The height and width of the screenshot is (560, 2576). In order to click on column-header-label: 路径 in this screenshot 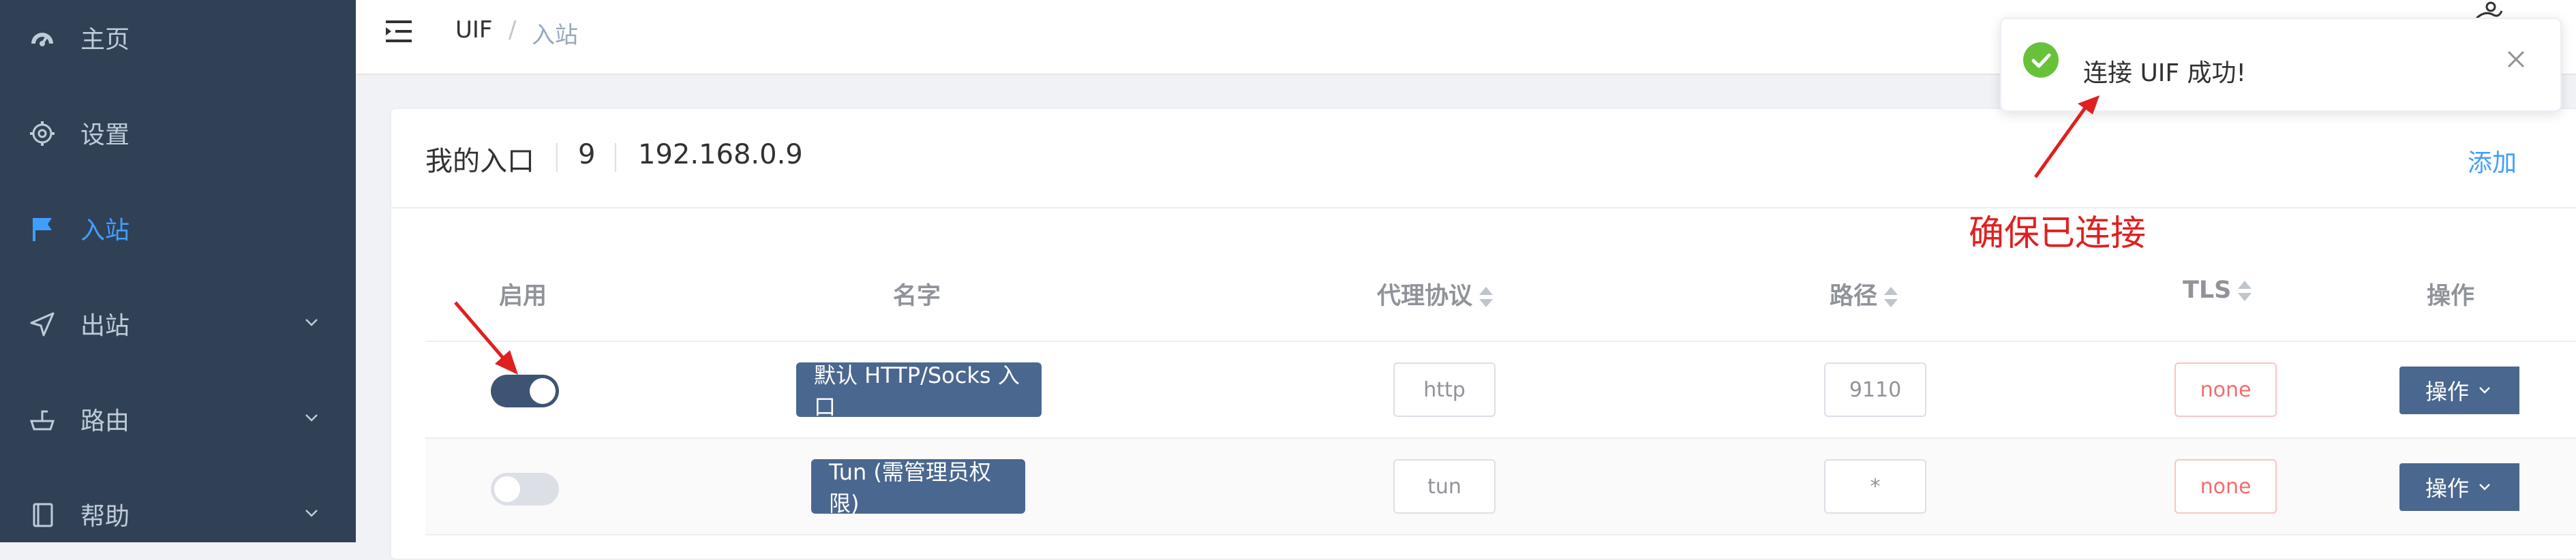, I will do `click(1854, 296)`.